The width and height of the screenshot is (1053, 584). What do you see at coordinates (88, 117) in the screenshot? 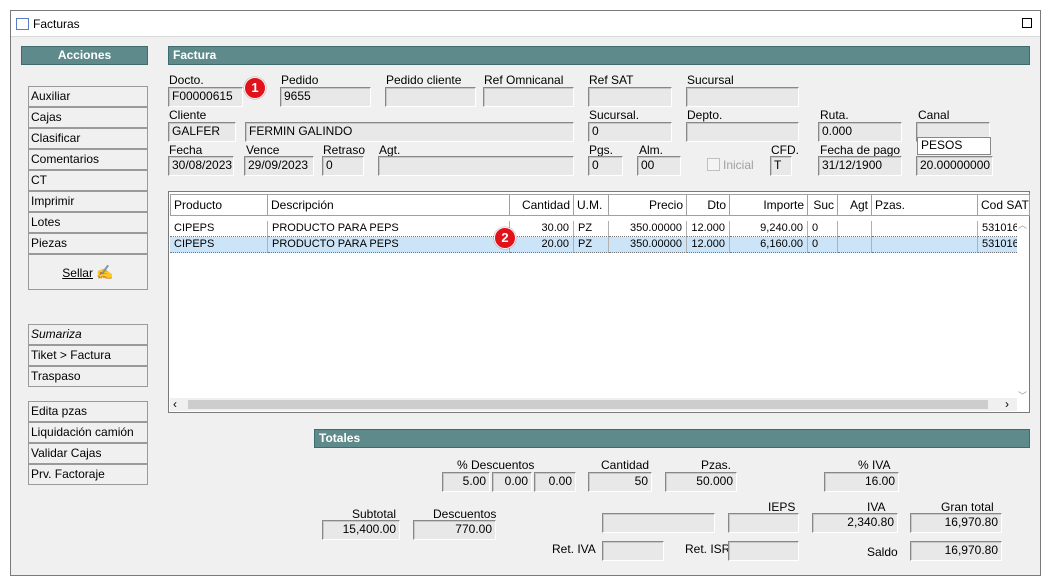
I see `cajas-button: Cajas` at bounding box center [88, 117].